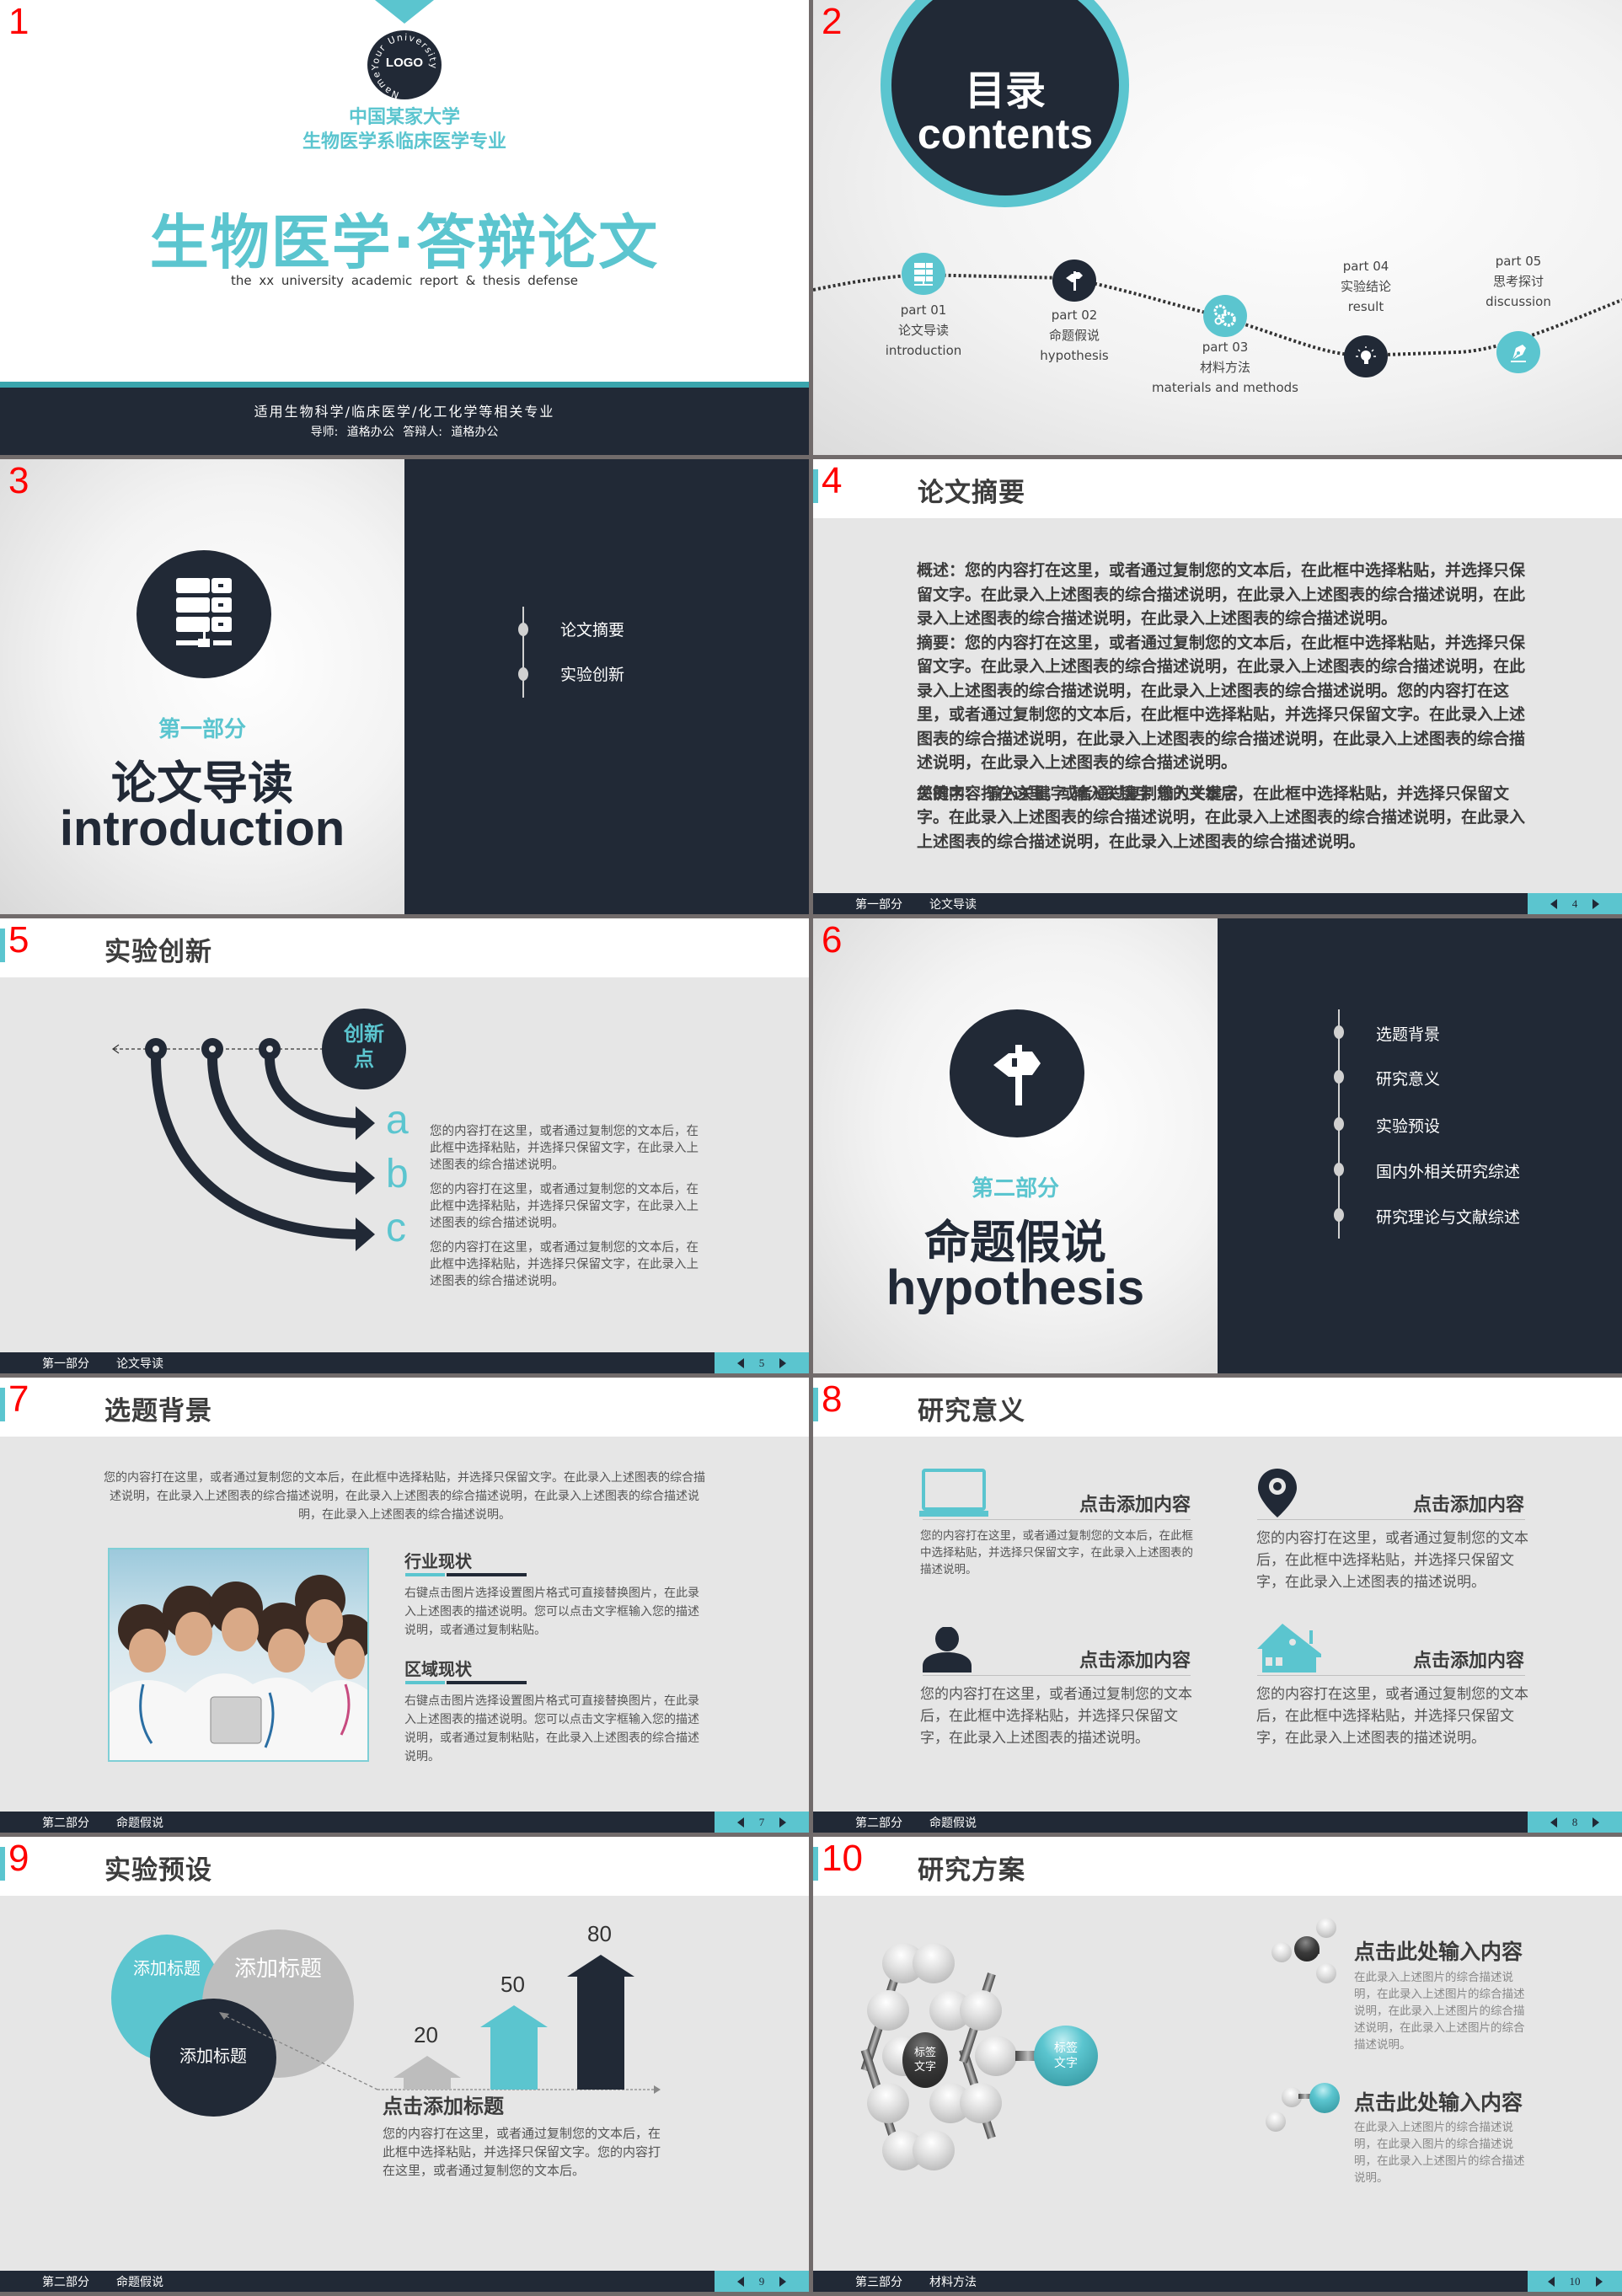 The image size is (1622, 2296). Describe the element at coordinates (924, 2053) in the screenshot. I see `tag-line1: 标签` at that location.